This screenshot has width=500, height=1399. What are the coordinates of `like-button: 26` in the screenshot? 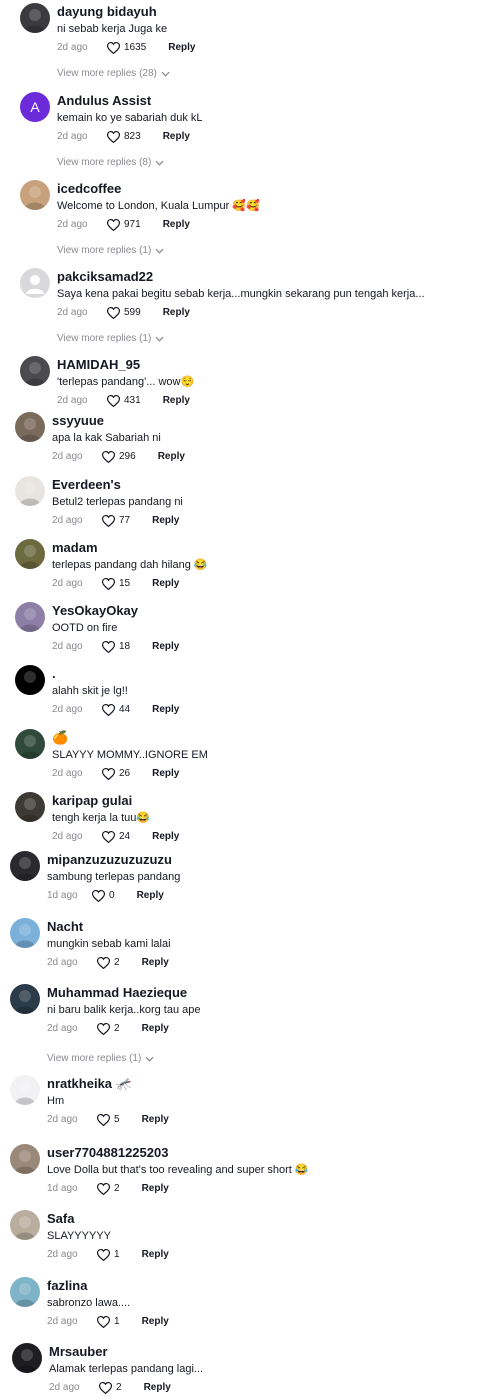 It's located at (116, 773).